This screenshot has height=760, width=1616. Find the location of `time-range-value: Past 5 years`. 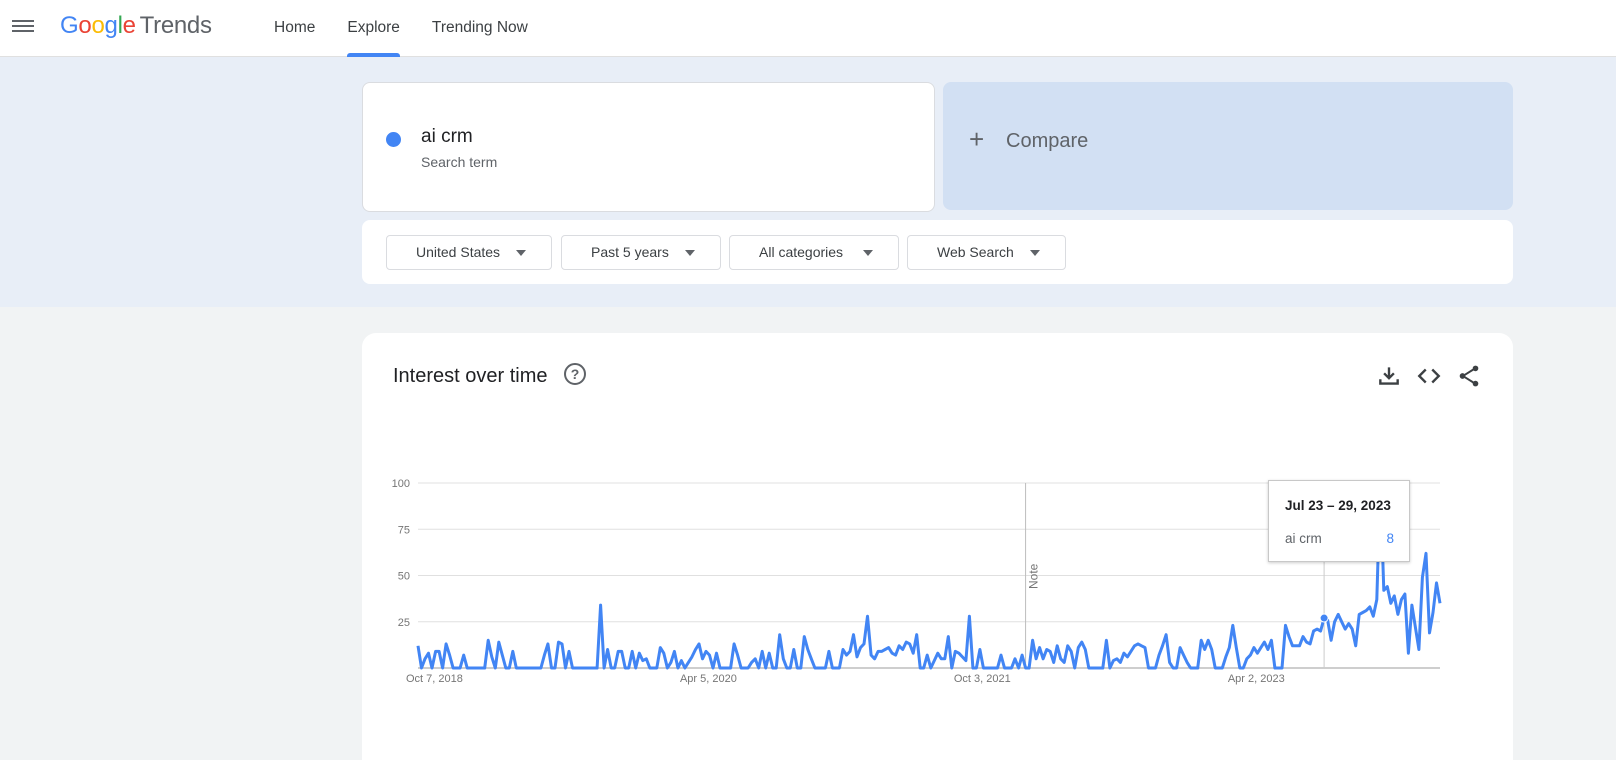

time-range-value: Past 5 years is located at coordinates (630, 252).